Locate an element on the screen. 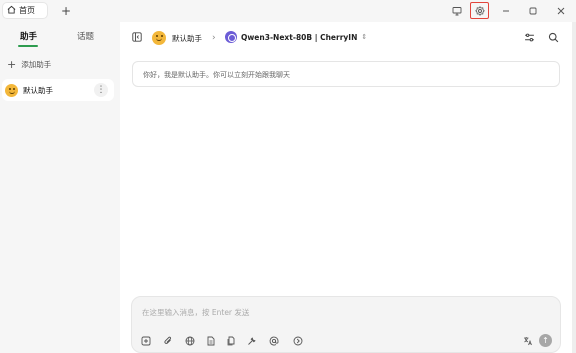 The image size is (576, 353). tab-topics: 话题 is located at coordinates (85, 36).